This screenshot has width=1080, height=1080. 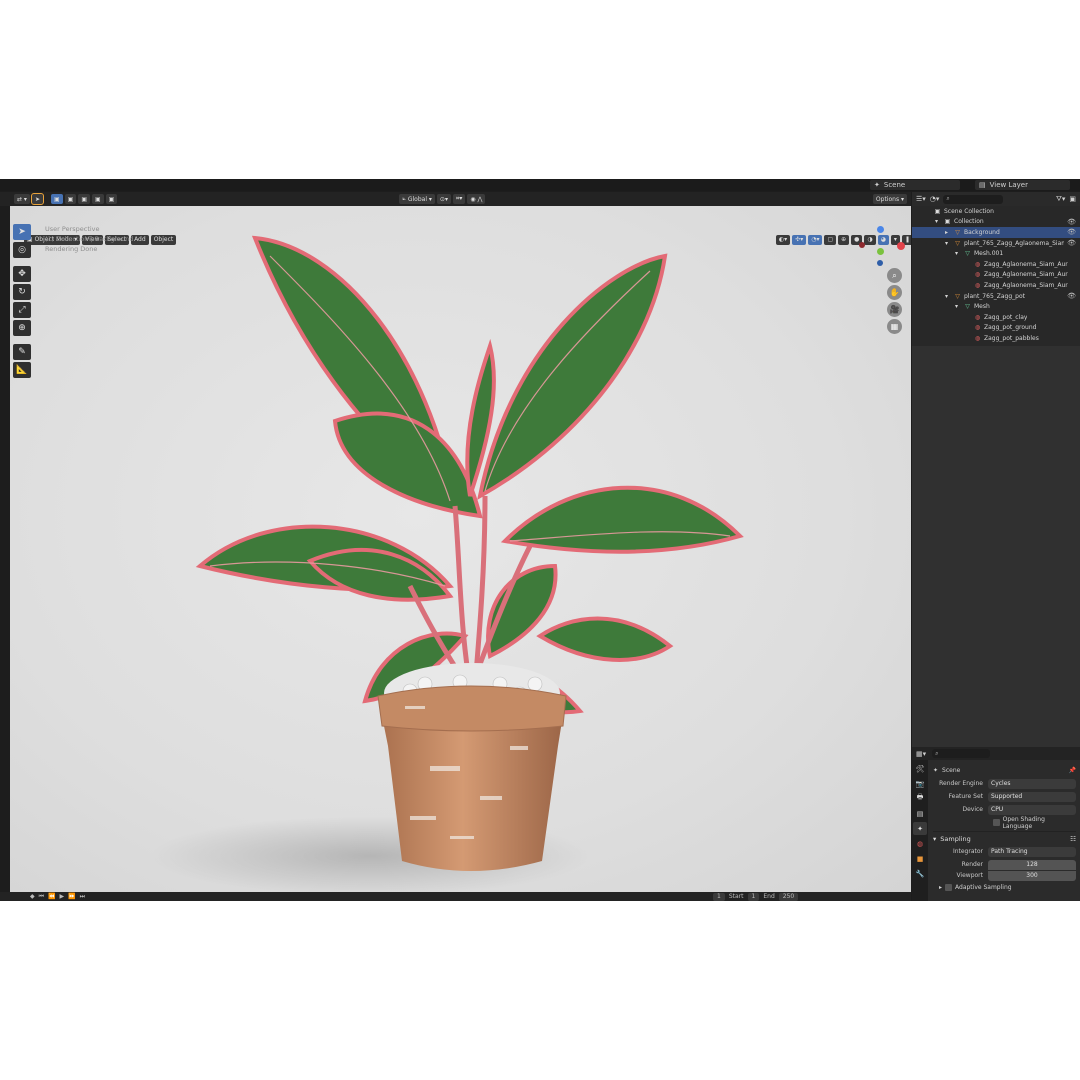 I want to click on osl-checkbox, so click(x=996, y=822).